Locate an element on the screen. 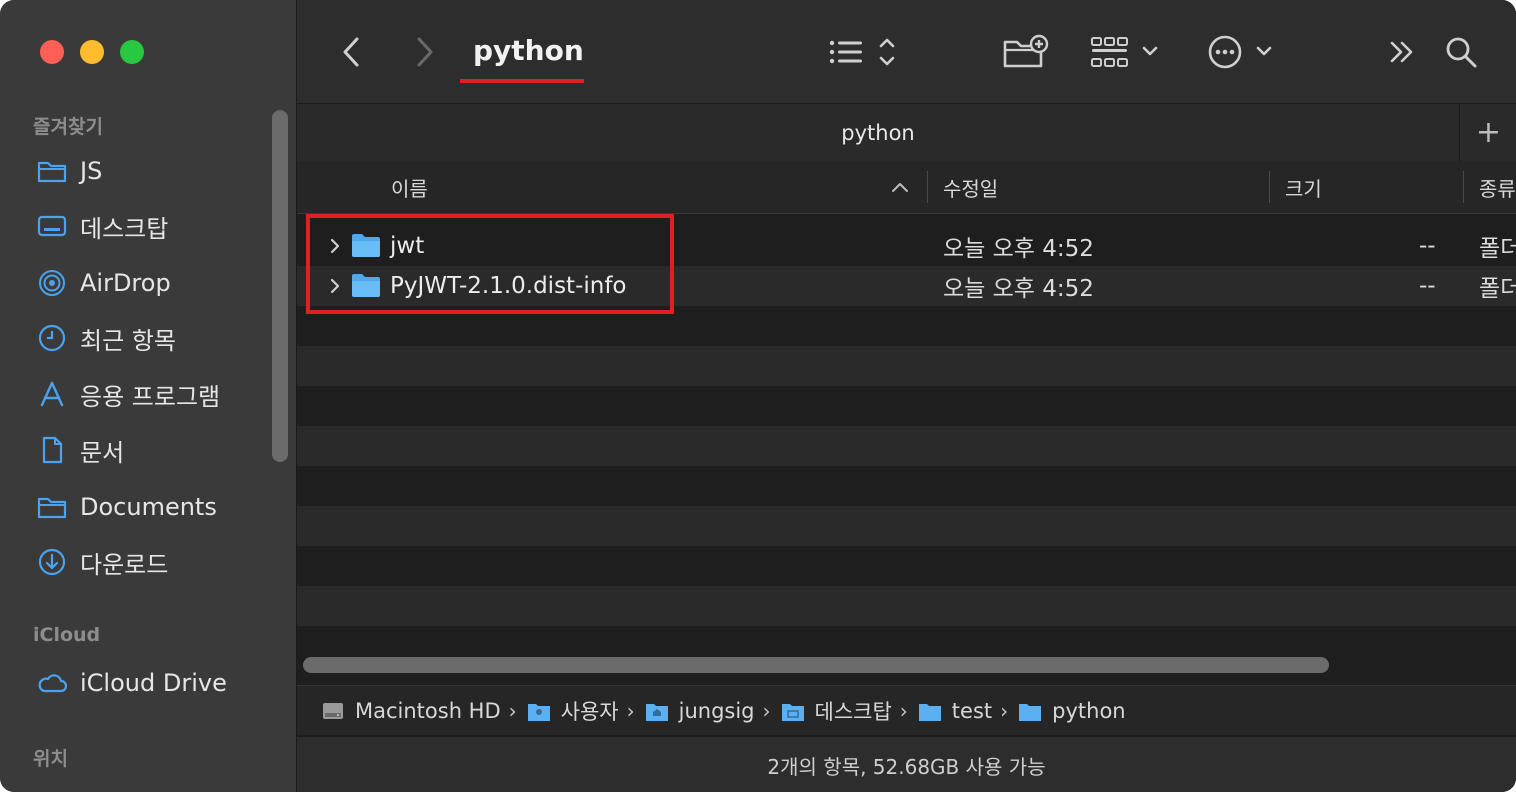 This screenshot has height=792, width=1516. close-button is located at coordinates (52, 52).